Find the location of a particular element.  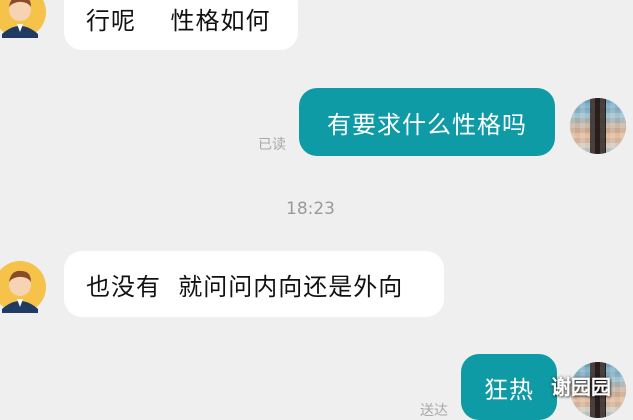

message-bubble: 有要求什么性格吗 is located at coordinates (427, 122).